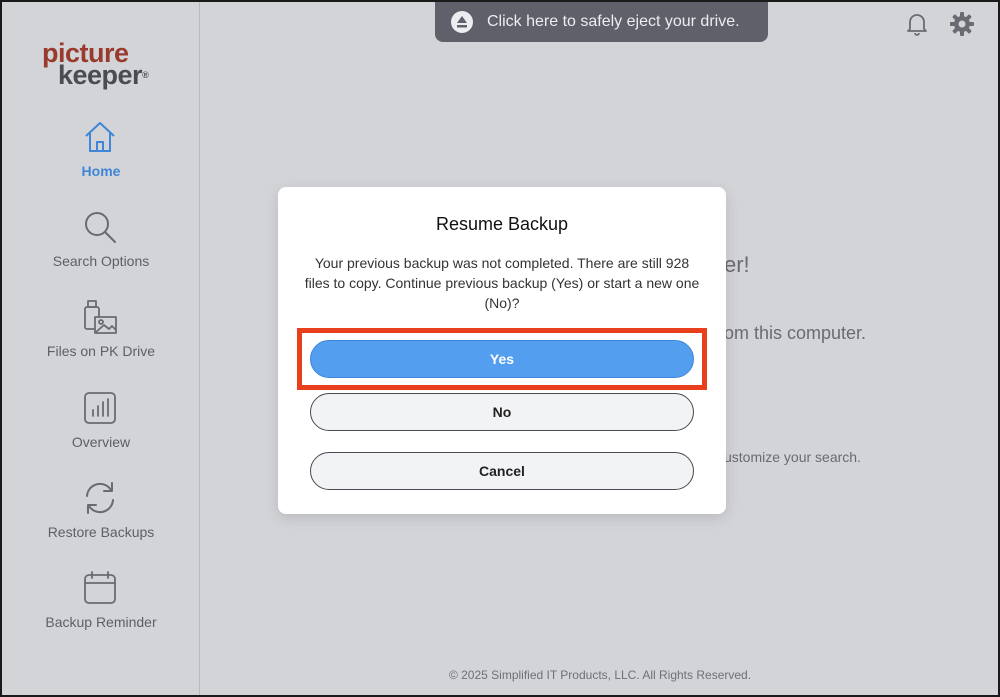 This screenshot has width=1000, height=697. What do you see at coordinates (101, 339) in the screenshot?
I see `sidebar-item-files-on-pk-drive: Files on PK Drive` at bounding box center [101, 339].